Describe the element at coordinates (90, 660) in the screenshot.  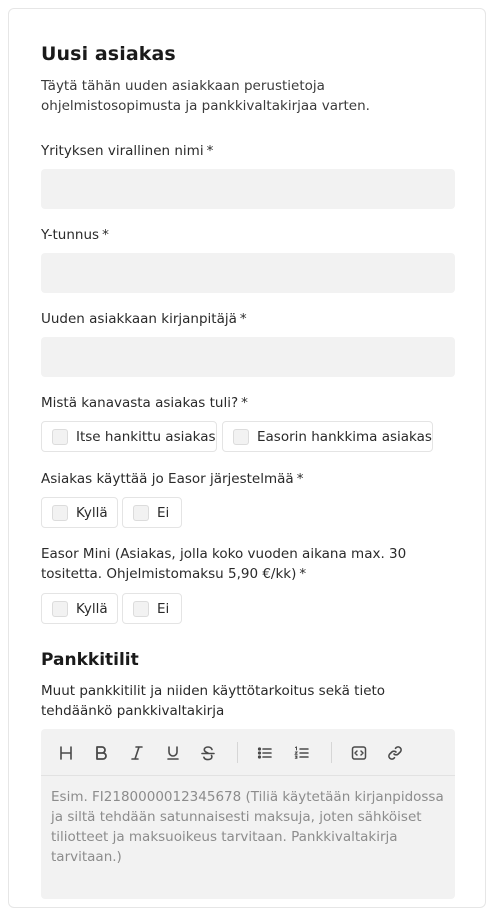
I see `bank-section-title: Pankkitilit` at that location.